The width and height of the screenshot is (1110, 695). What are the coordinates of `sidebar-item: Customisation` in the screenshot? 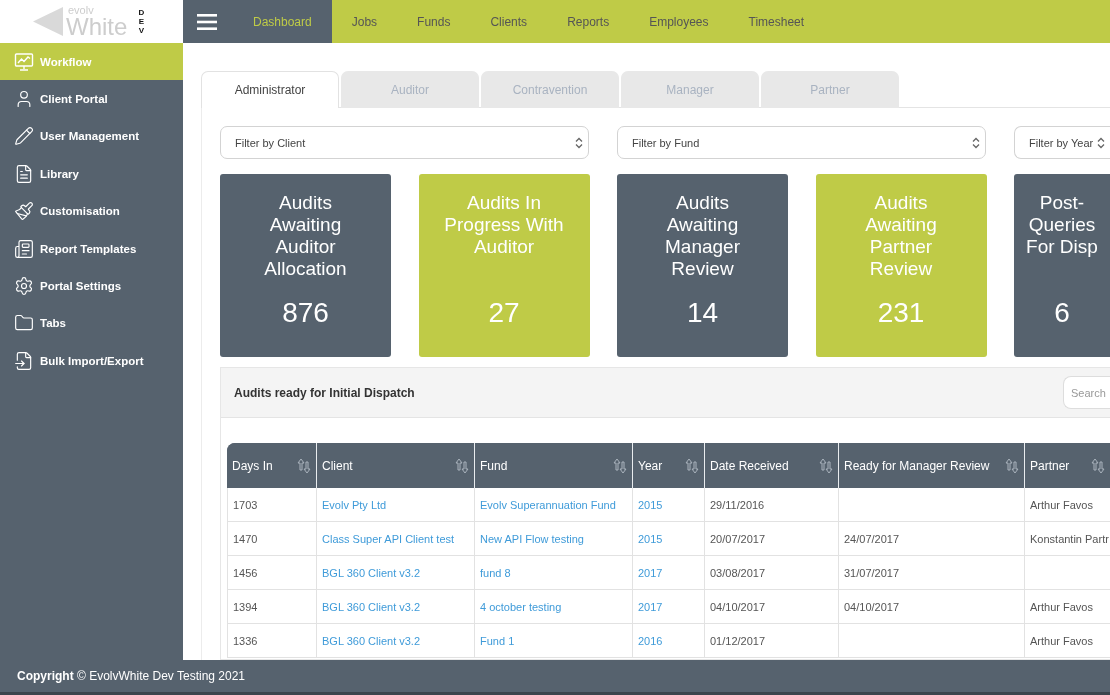 It's located at (91, 211).